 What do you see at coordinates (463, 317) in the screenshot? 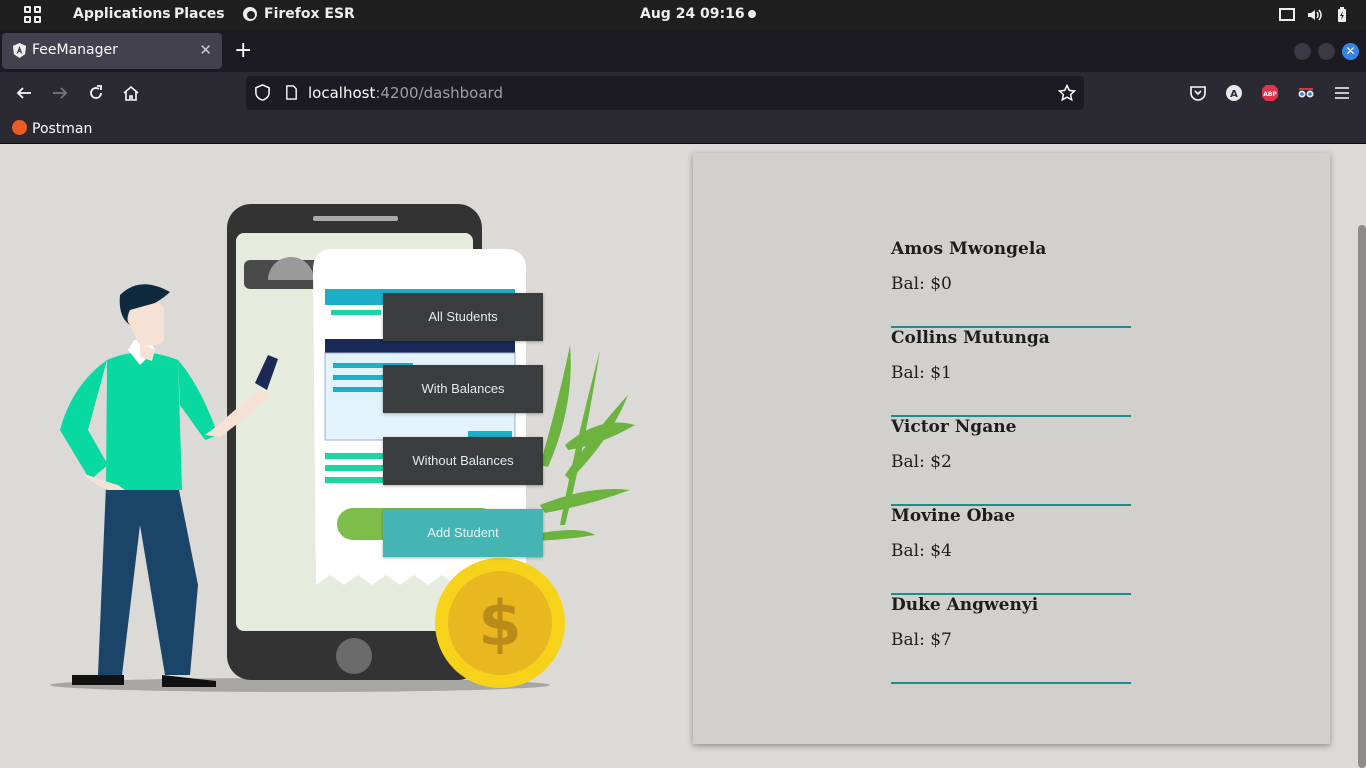
I see `all-students-button: All Students` at bounding box center [463, 317].